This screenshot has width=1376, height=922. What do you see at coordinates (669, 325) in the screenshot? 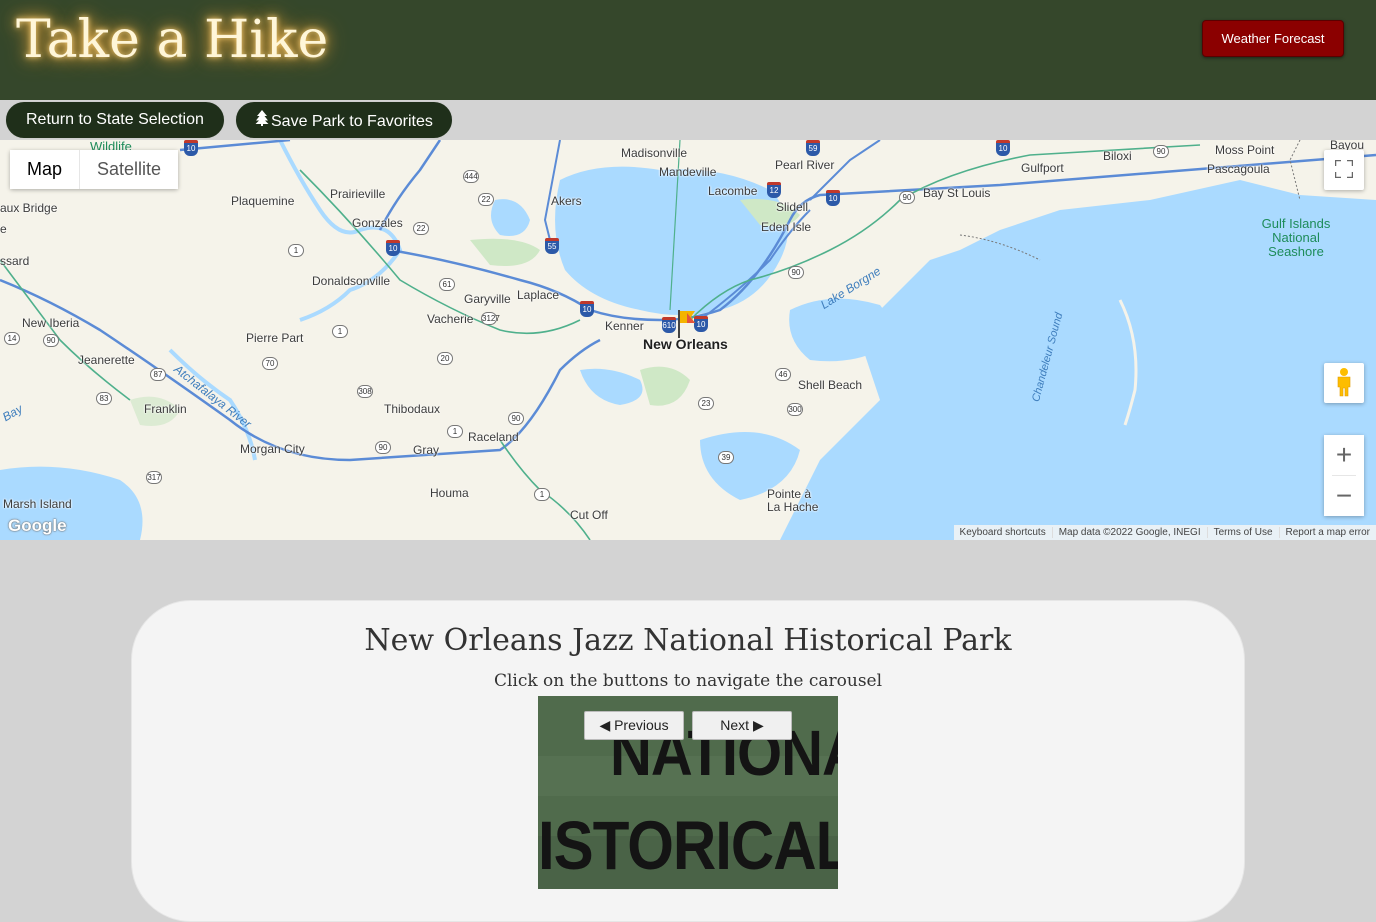
I see `interstate-shield: 610` at bounding box center [669, 325].